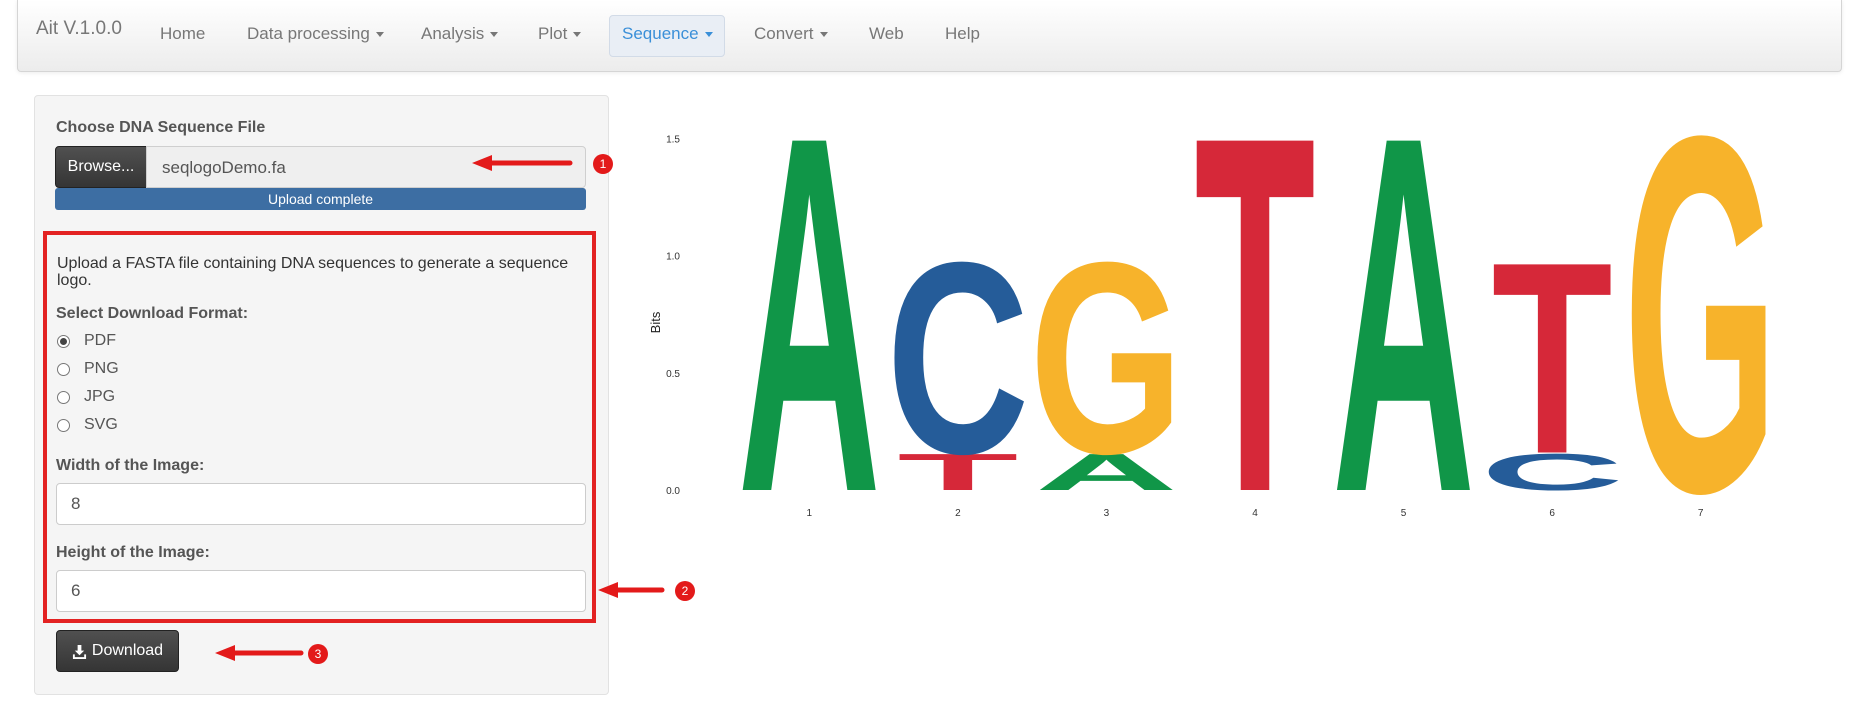 The image size is (1860, 717). I want to click on nav-convert: Convert, so click(791, 34).